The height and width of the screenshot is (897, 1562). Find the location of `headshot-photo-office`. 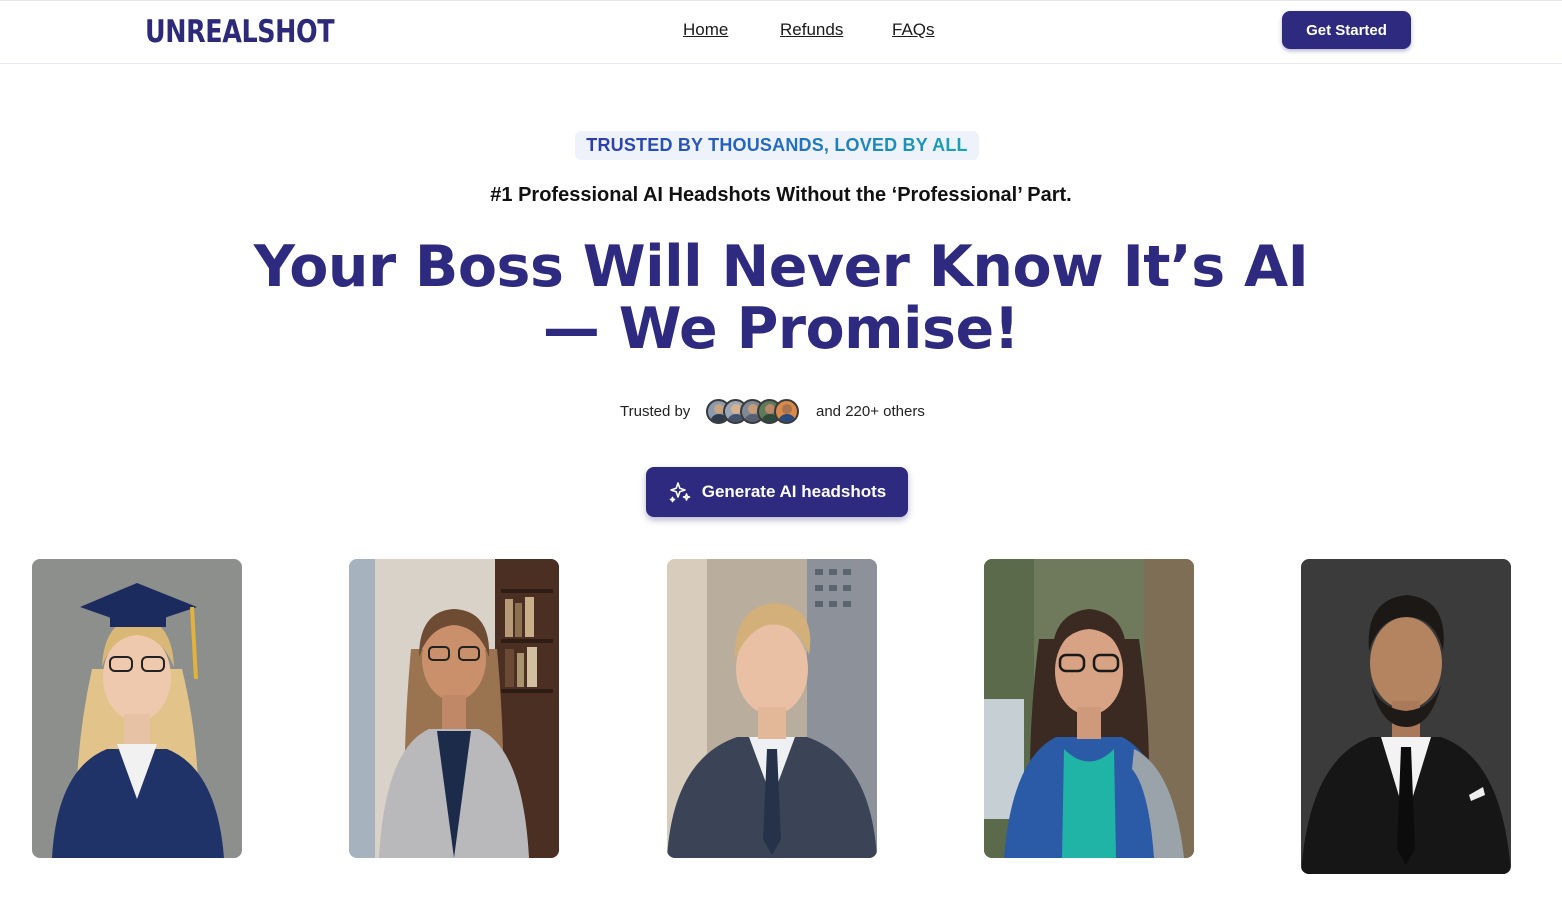

headshot-photo-office is located at coordinates (454, 708).